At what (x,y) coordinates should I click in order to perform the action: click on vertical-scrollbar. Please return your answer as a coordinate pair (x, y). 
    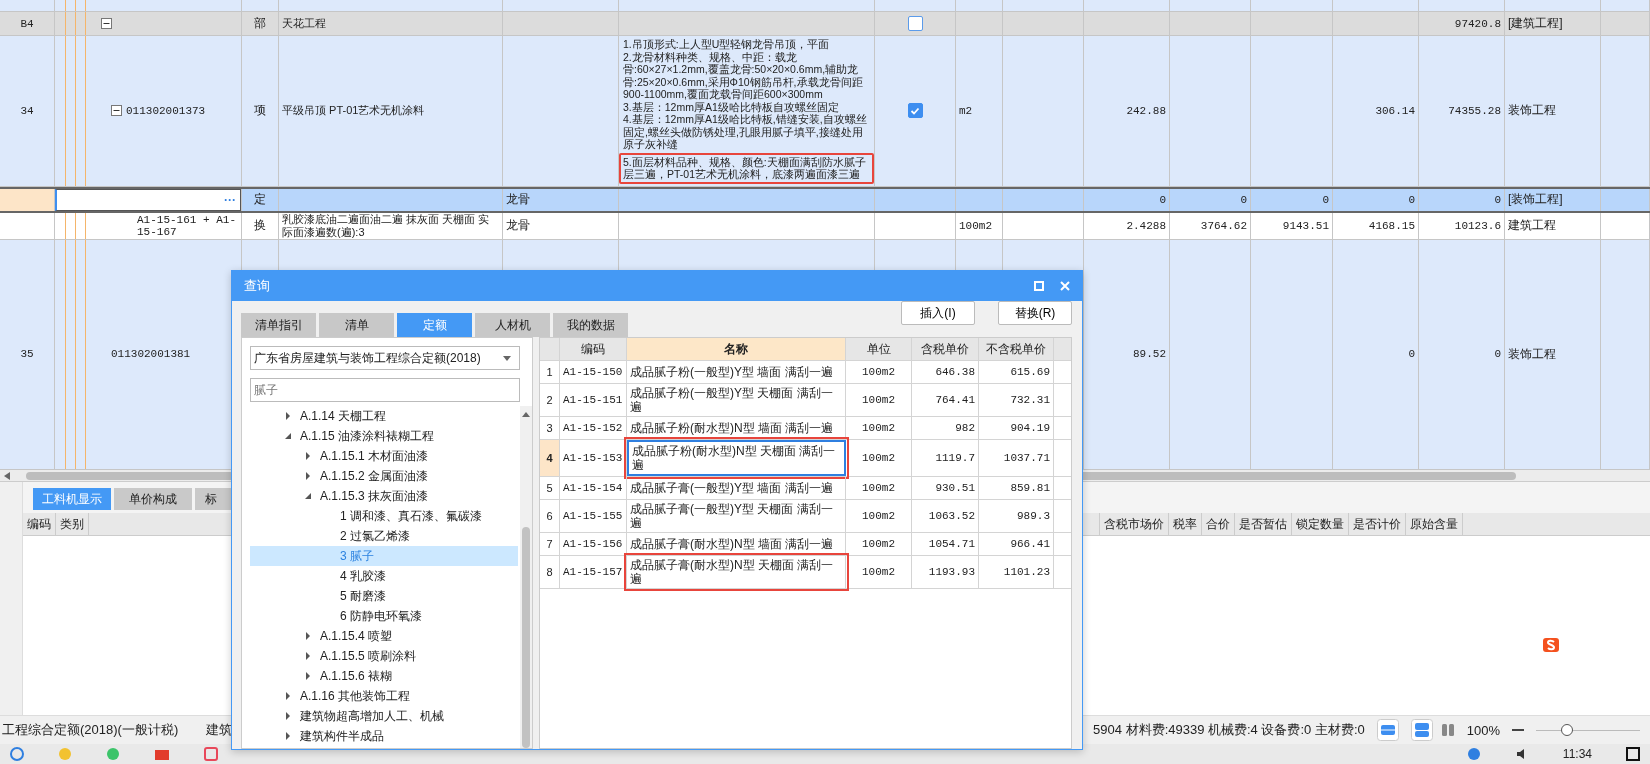
    Looking at the image, I should click on (526, 577).